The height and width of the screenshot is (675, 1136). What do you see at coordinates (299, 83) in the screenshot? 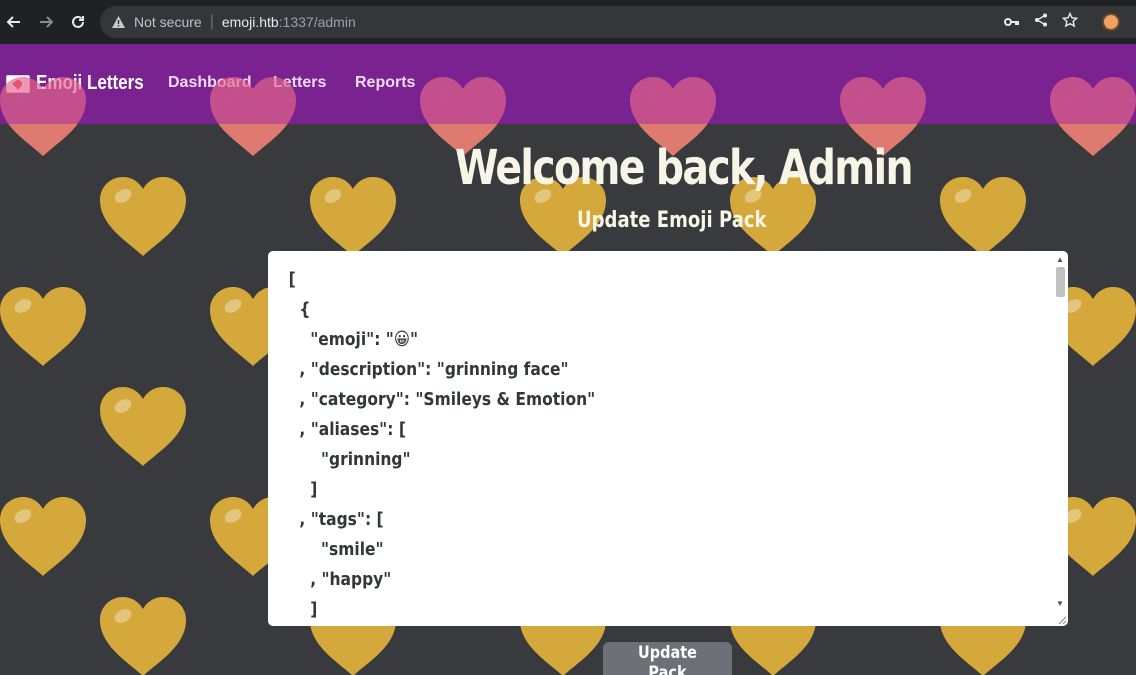
I see `nav-letters: Letters` at bounding box center [299, 83].